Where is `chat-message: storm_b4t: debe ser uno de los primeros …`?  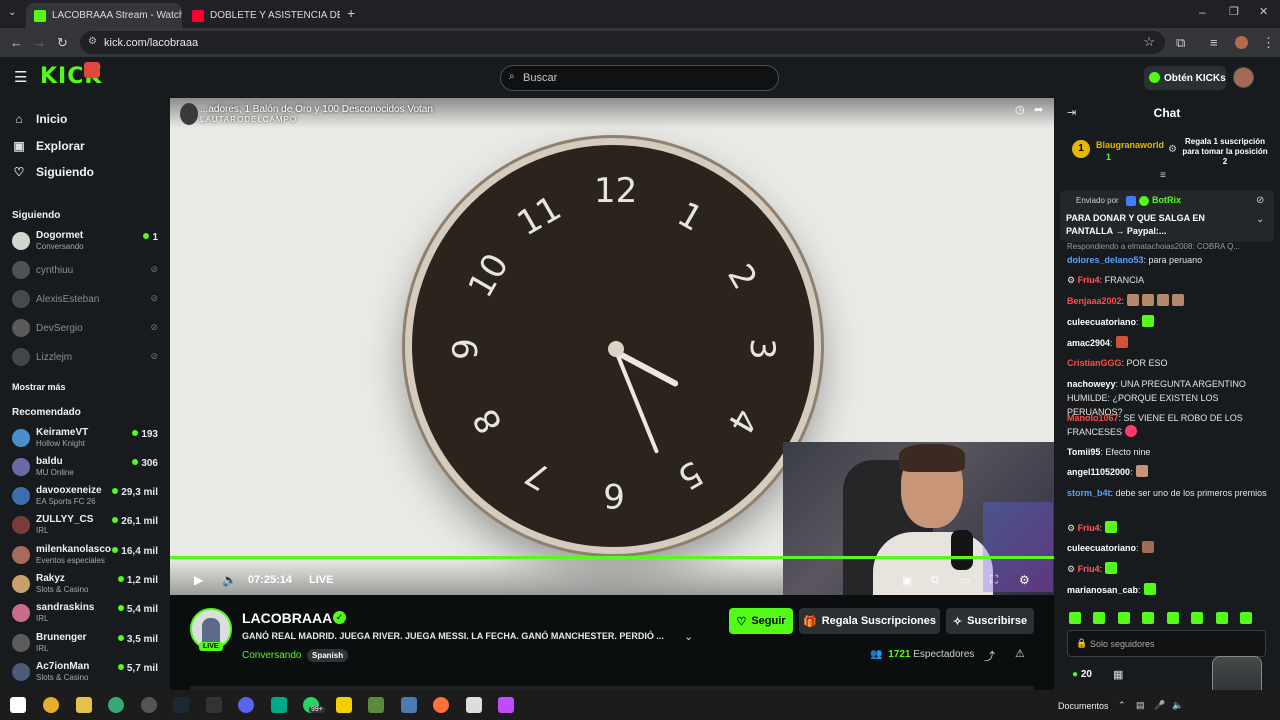 chat-message: storm_b4t: debe ser uno de los primeros … is located at coordinates (1167, 493).